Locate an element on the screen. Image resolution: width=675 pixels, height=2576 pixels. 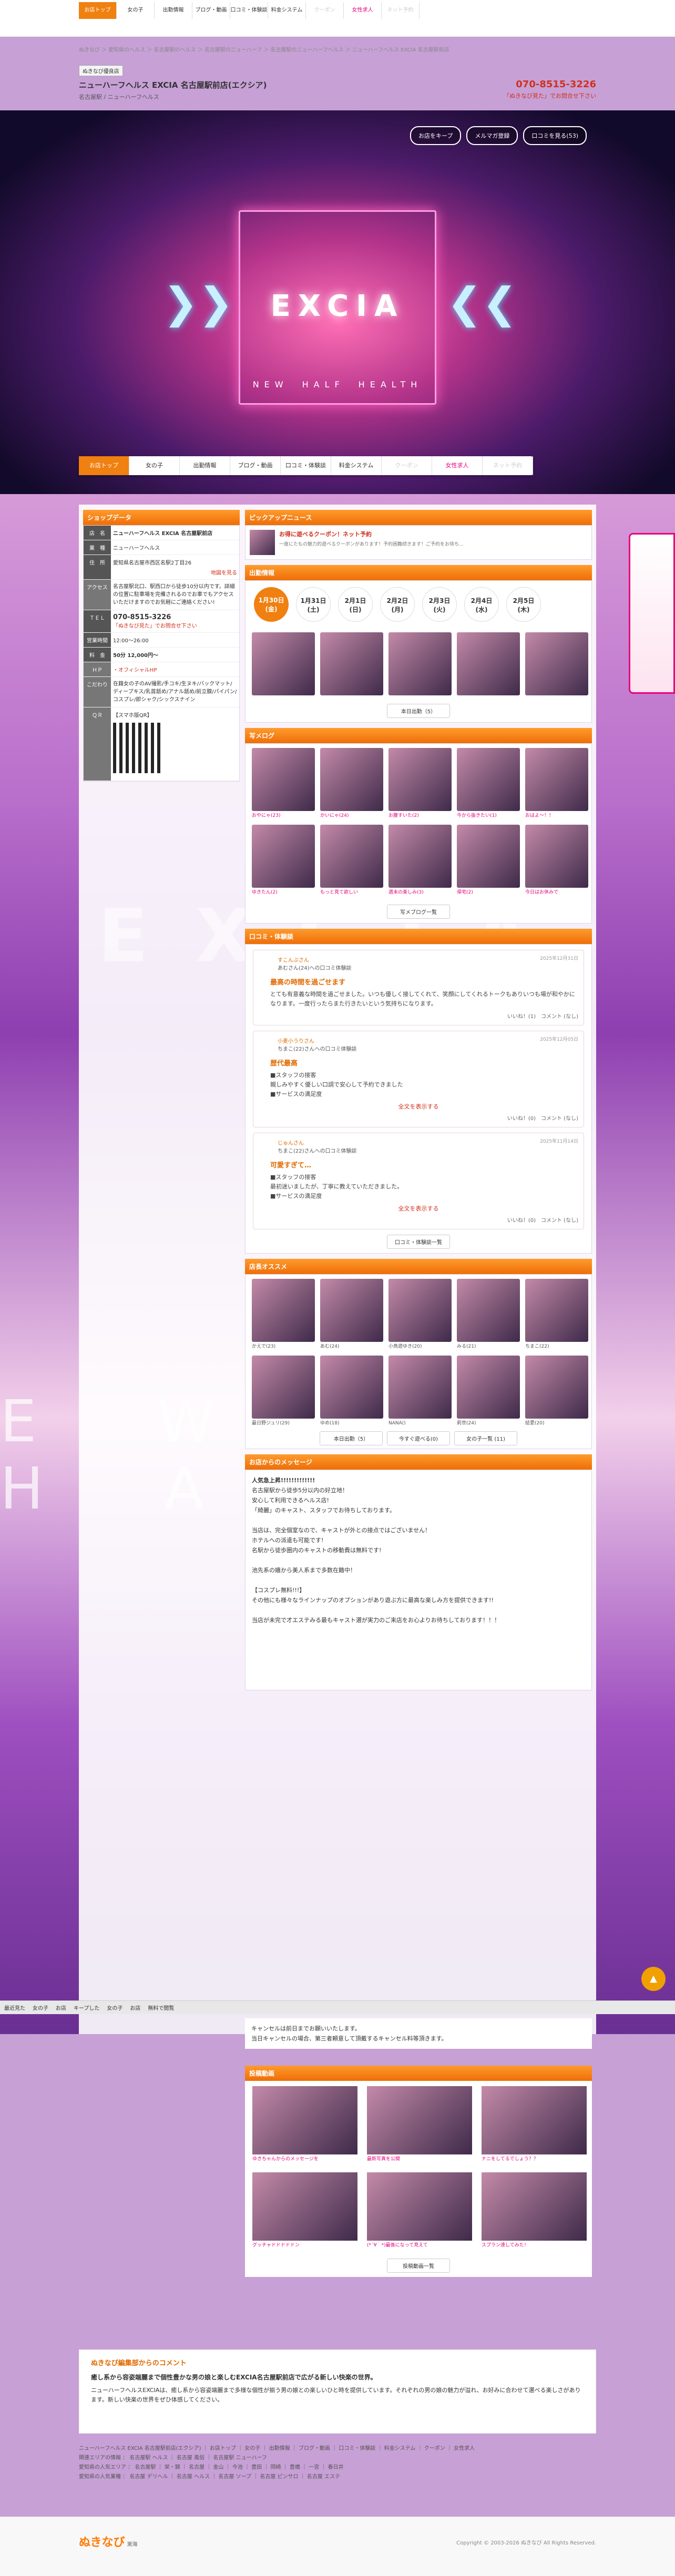
girl-name: みる(21) is located at coordinates (488, 1346).